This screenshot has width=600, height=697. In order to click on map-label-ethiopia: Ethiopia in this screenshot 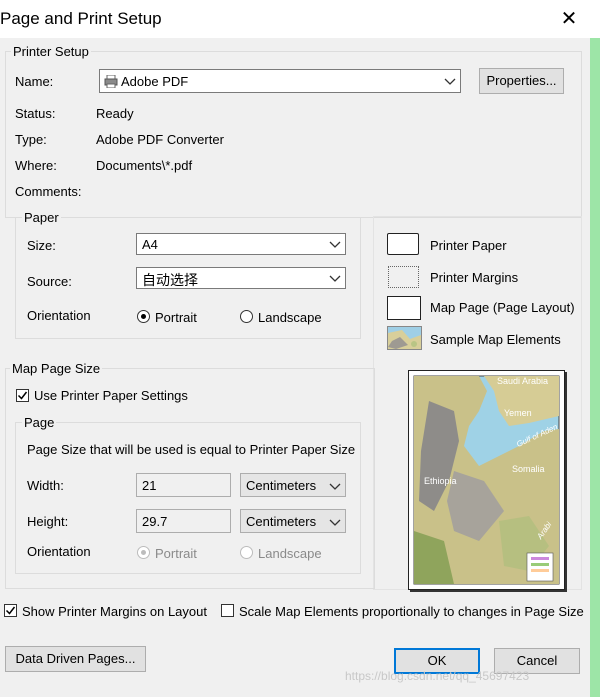, I will do `click(440, 481)`.